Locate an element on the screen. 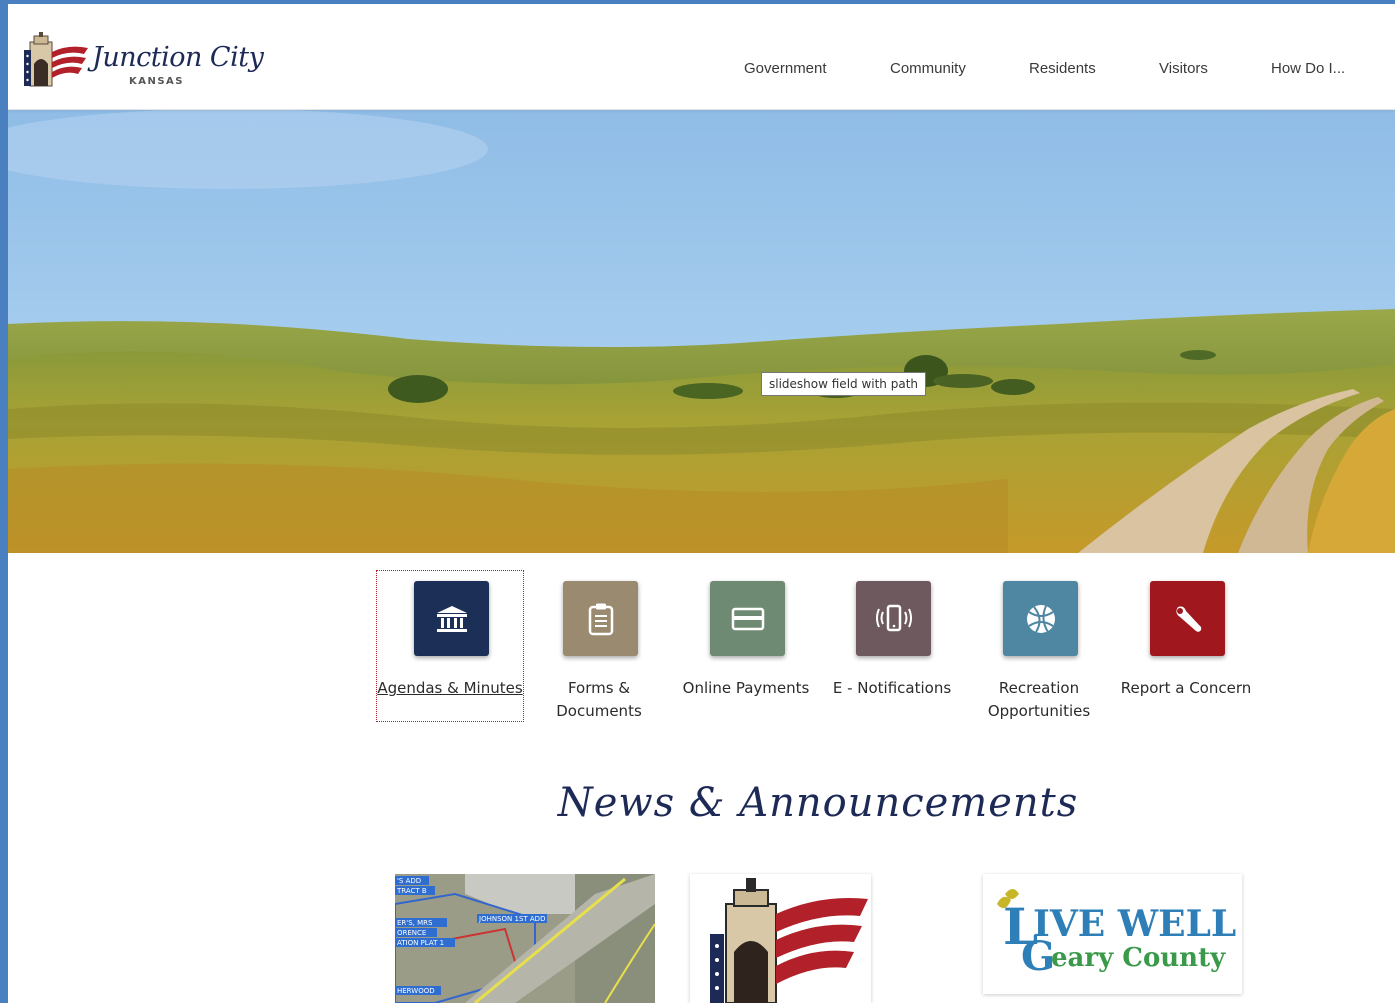  quick-link-agendas-minutes: Agendas & Minutes is located at coordinates (450, 646).